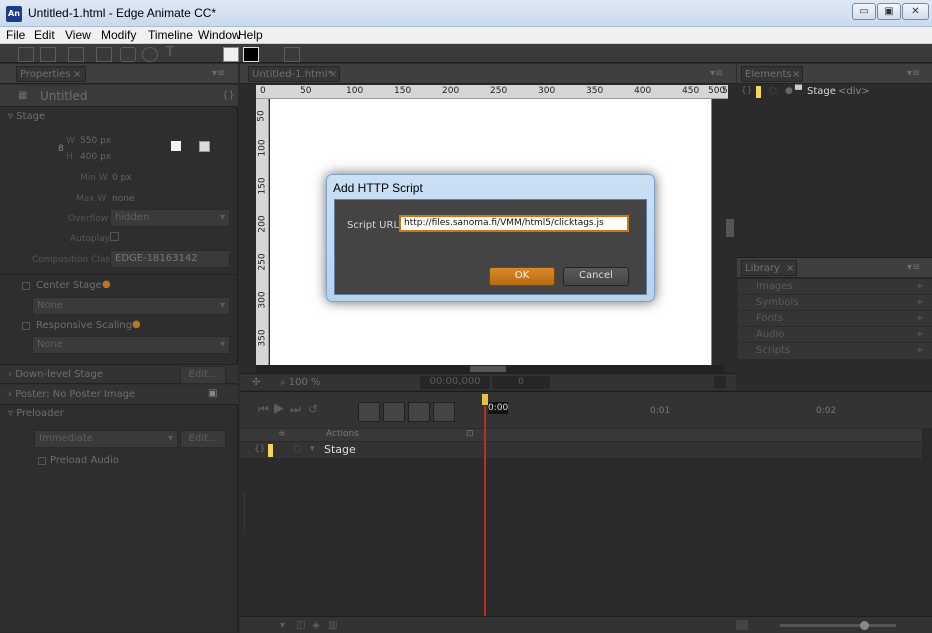 This screenshot has height=633, width=932. Describe the element at coordinates (835, 350) in the screenshot. I see `library-scripts: Scripts +` at that location.